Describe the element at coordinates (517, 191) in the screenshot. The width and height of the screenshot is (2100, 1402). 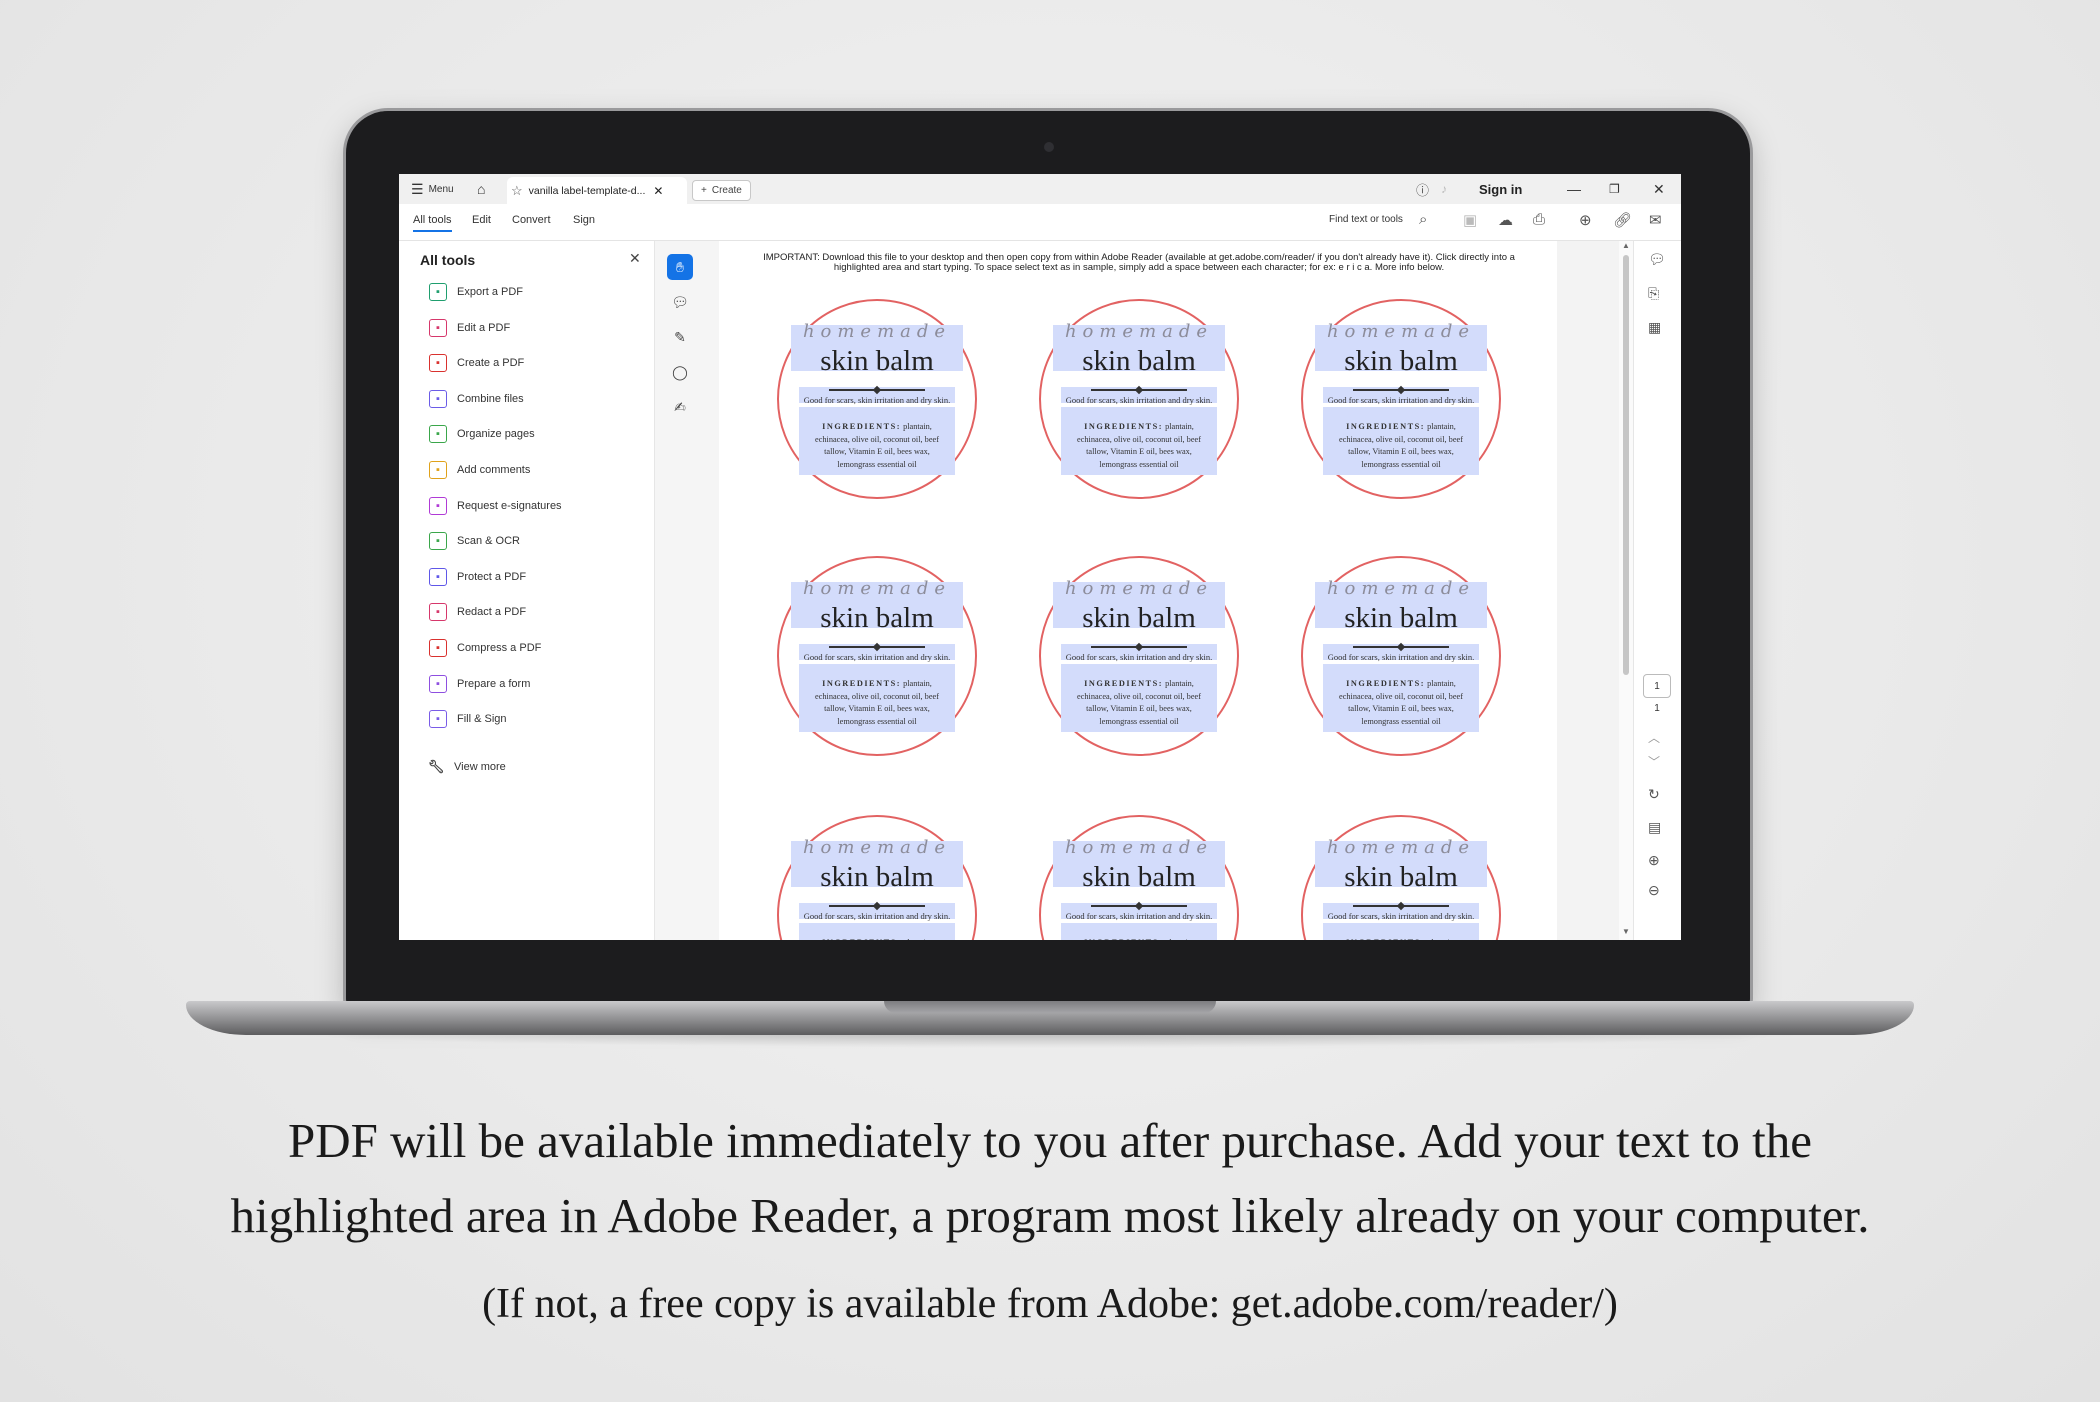
I see `star-icon: ☆` at that location.